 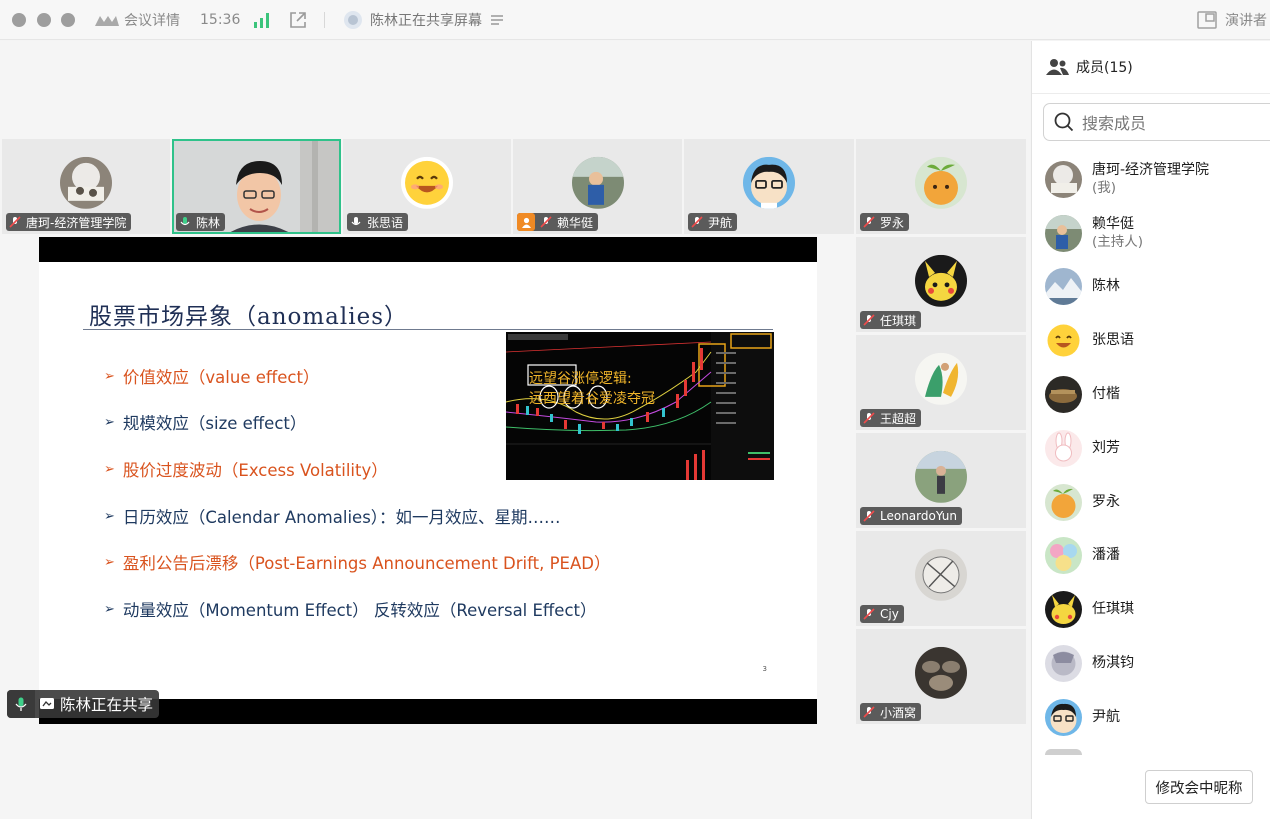 What do you see at coordinates (941, 284) in the screenshot?
I see `participant-tile: 任琪琪` at bounding box center [941, 284].